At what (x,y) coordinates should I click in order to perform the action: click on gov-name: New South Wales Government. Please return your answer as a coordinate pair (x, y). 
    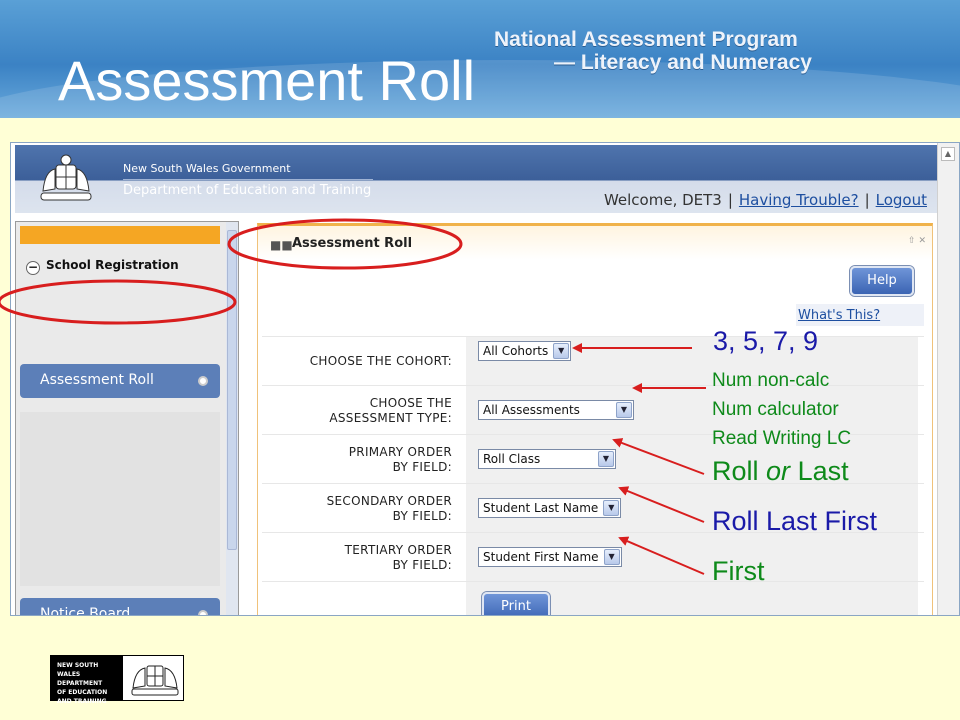
    Looking at the image, I should click on (207, 168).